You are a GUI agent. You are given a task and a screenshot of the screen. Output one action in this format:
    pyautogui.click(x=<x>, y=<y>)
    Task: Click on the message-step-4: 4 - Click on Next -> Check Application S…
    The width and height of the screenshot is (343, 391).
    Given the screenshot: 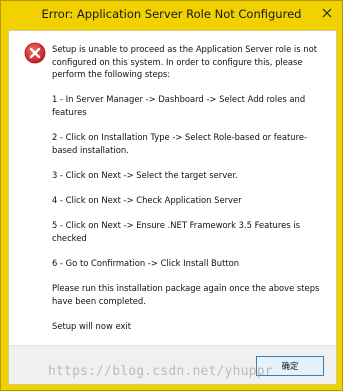 What is the action you would take?
    pyautogui.click(x=147, y=200)
    